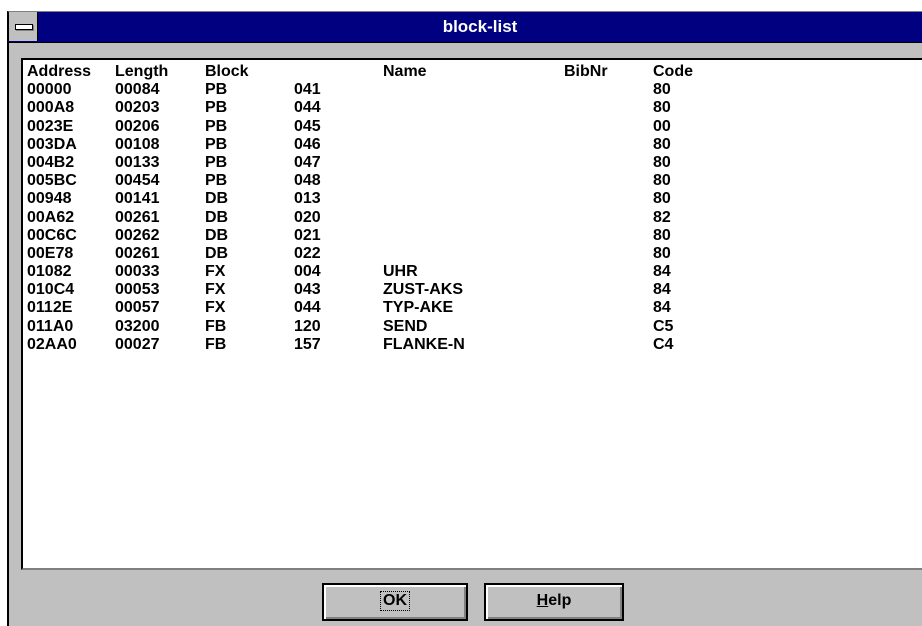  Describe the element at coordinates (307, 253) in the screenshot. I see `cell-number: 022` at that location.